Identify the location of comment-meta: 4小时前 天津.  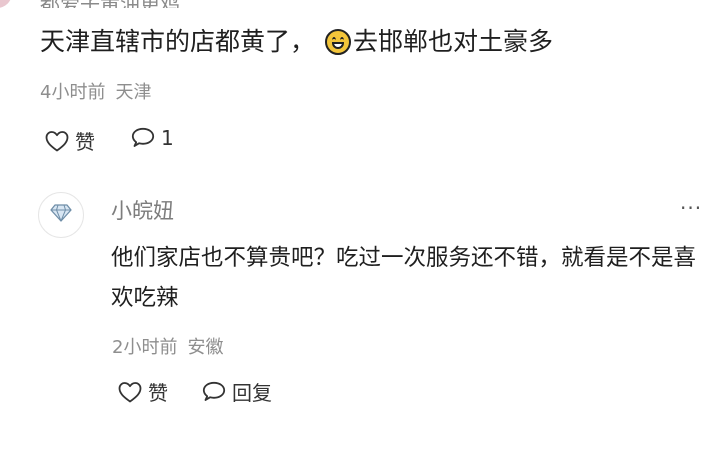
(95, 91).